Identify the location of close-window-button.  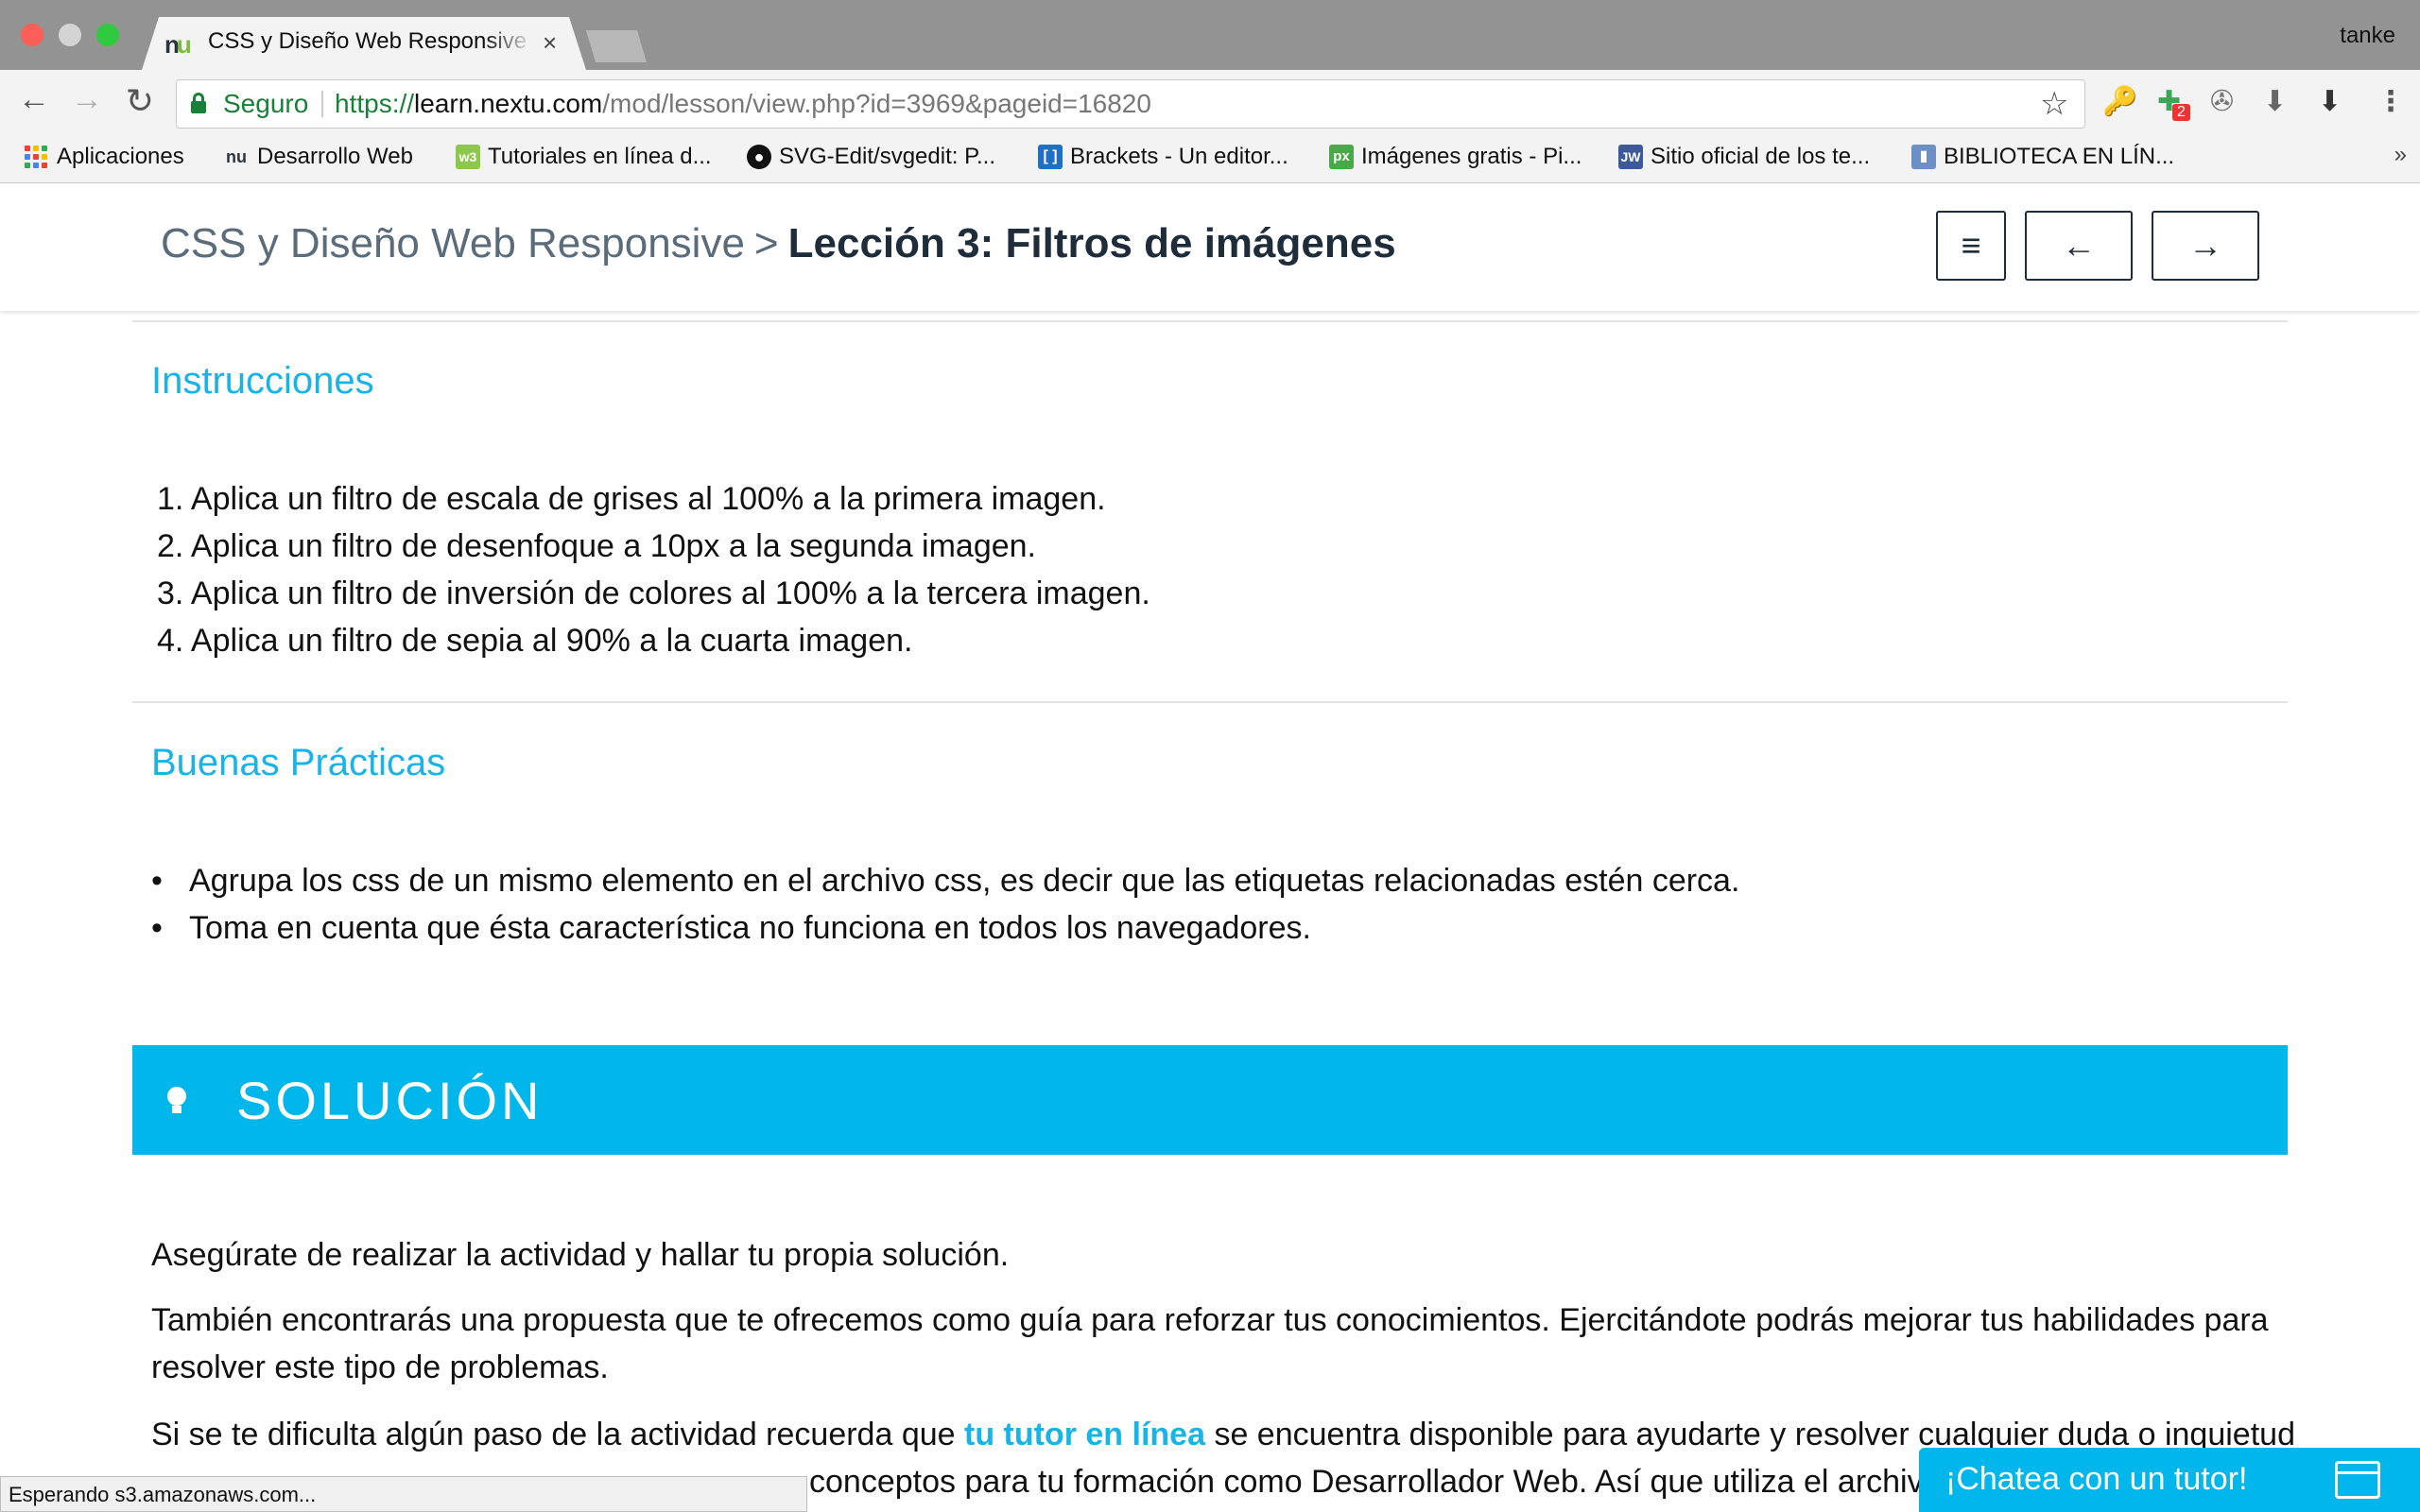
(32, 35).